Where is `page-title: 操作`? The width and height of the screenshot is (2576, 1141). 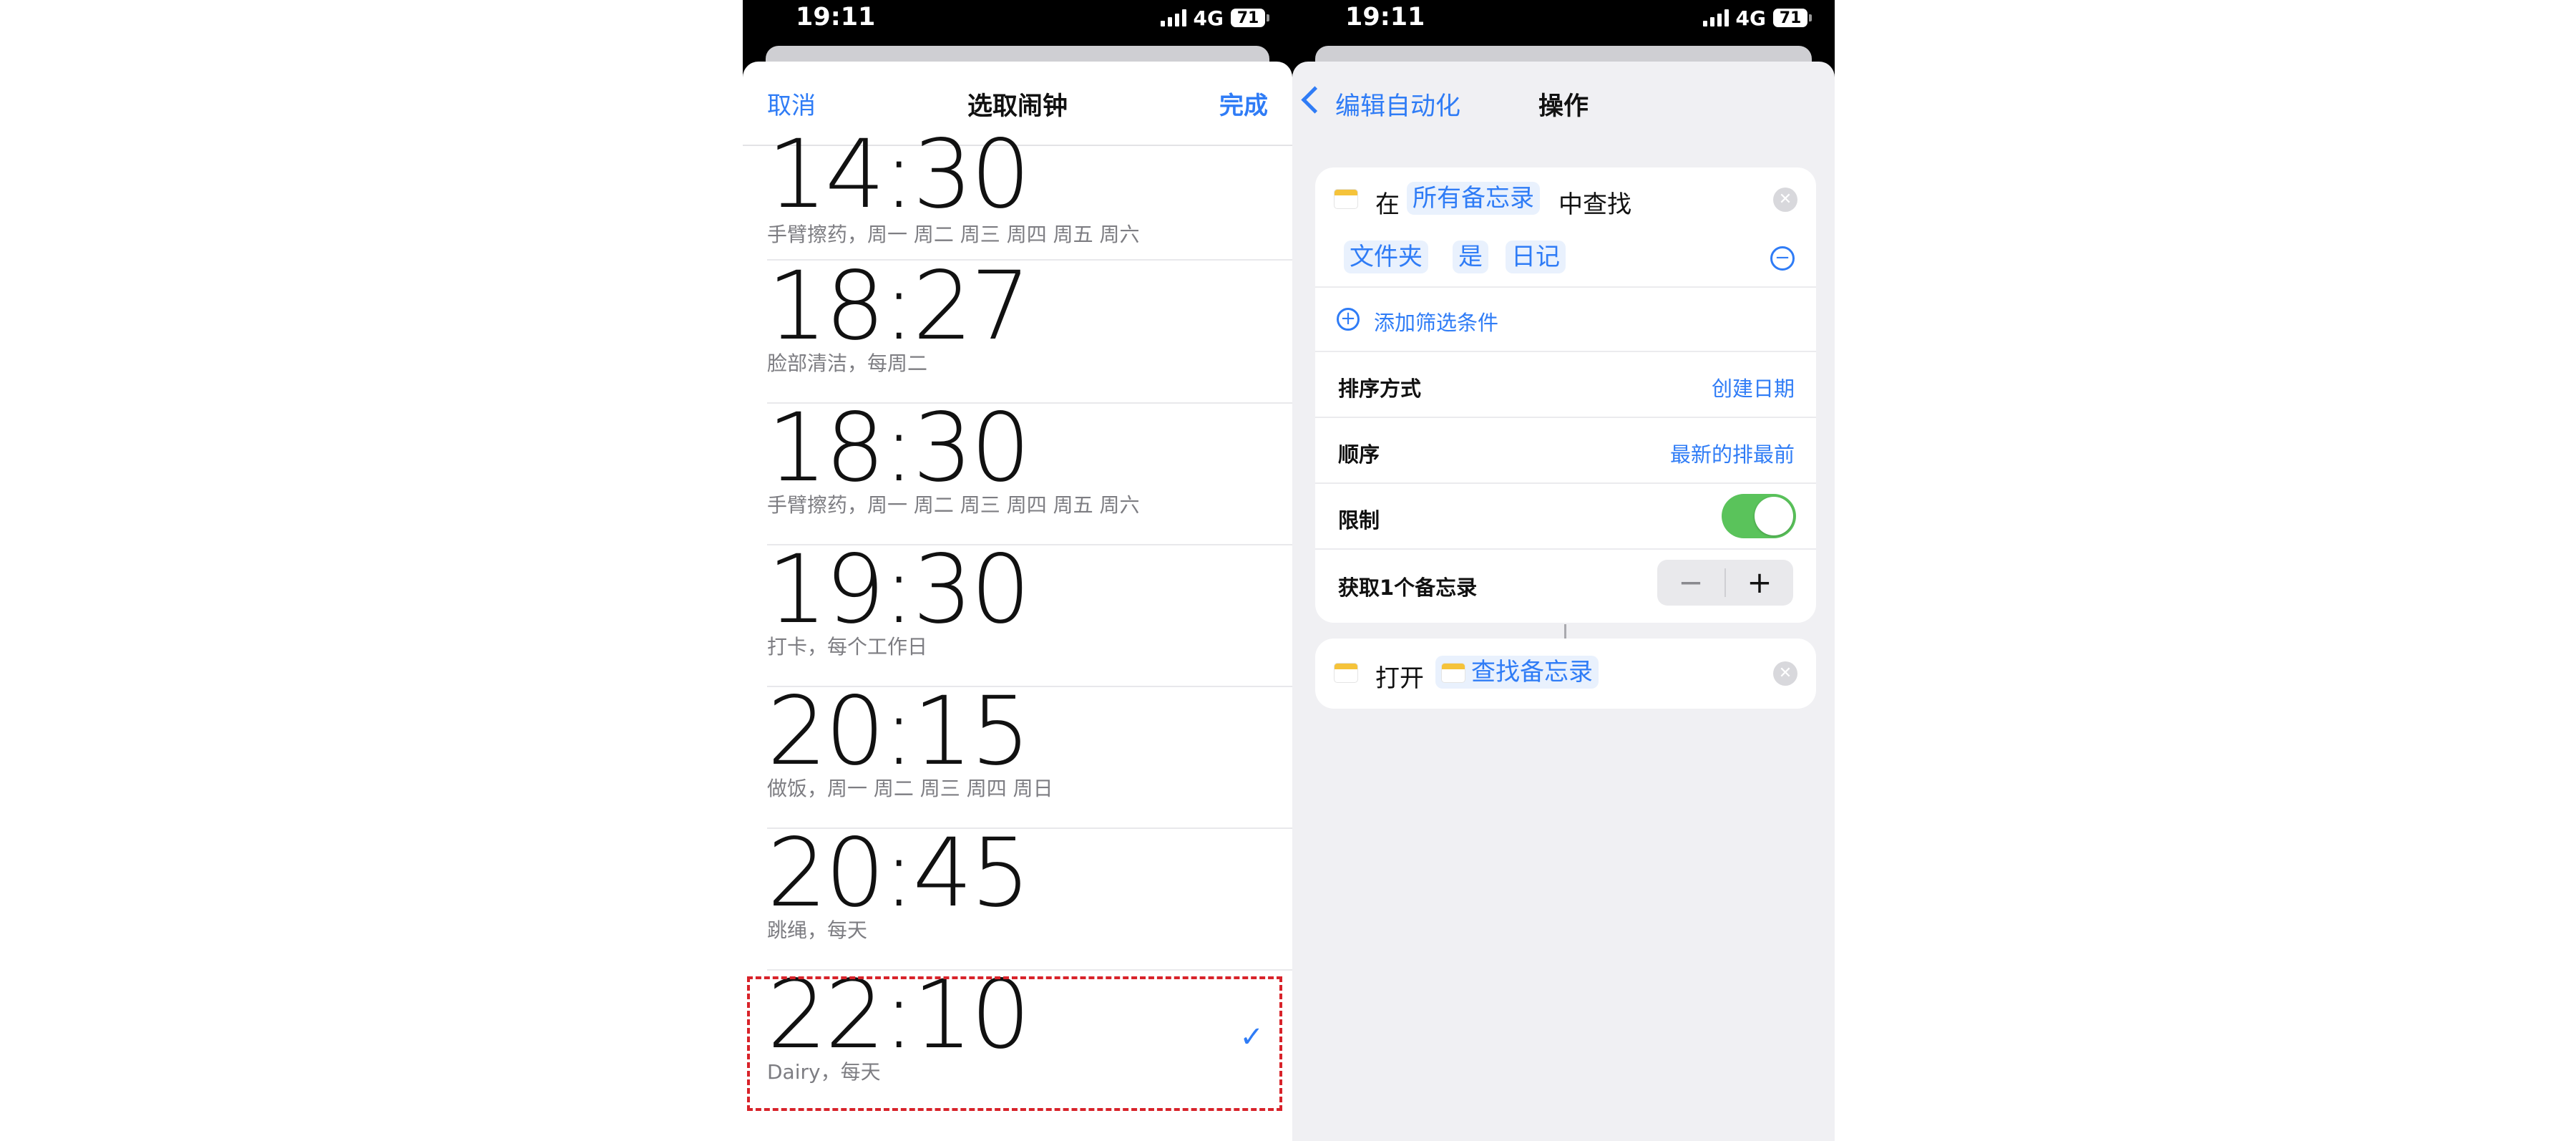
page-title: 操作 is located at coordinates (1563, 106).